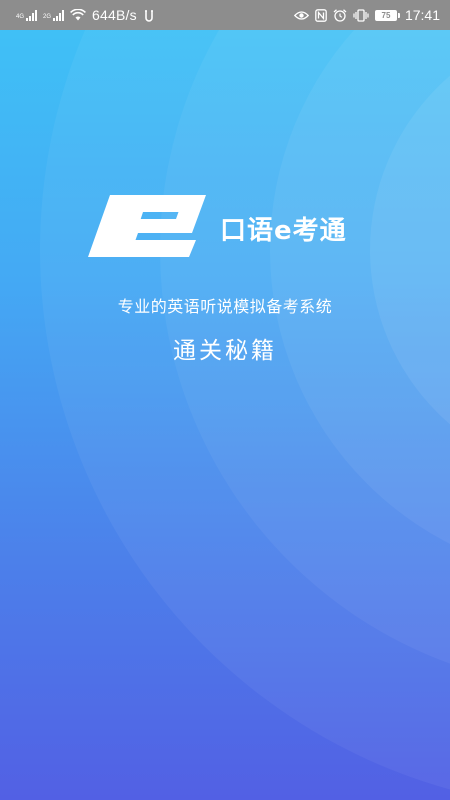  Describe the element at coordinates (301, 15) in the screenshot. I see `eye-icon` at that location.